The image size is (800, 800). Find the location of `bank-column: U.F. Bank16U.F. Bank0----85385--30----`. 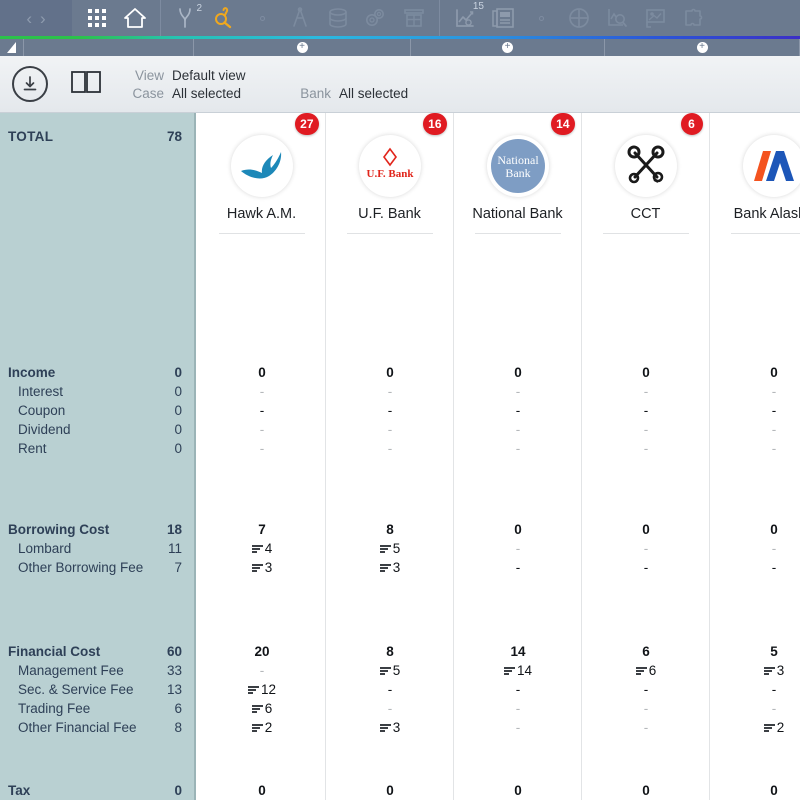

bank-column: U.F. Bank16U.F. Bank0----85385--30---- is located at coordinates (390, 456).